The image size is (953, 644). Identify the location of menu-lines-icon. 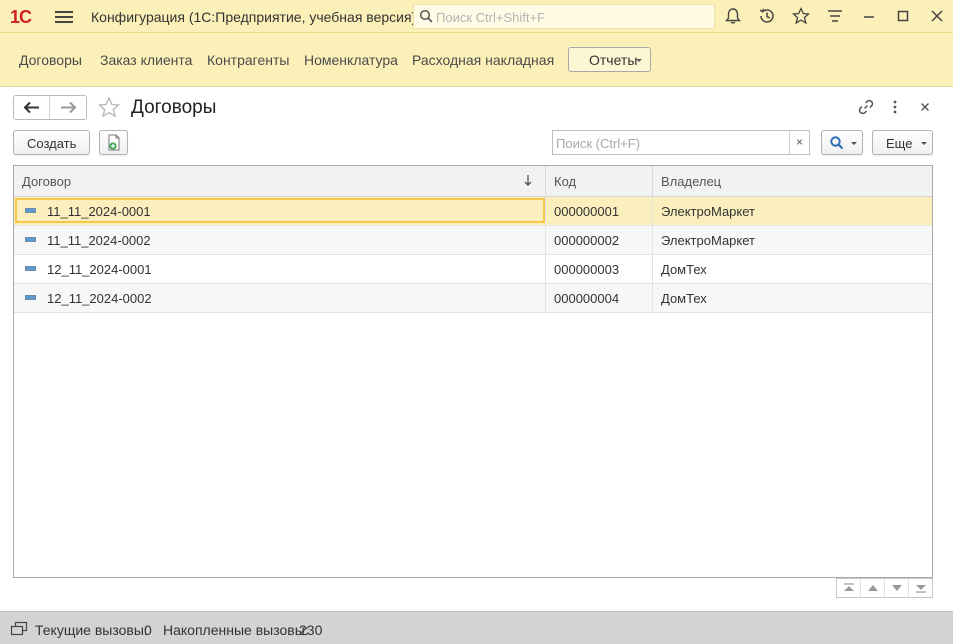
(835, 16).